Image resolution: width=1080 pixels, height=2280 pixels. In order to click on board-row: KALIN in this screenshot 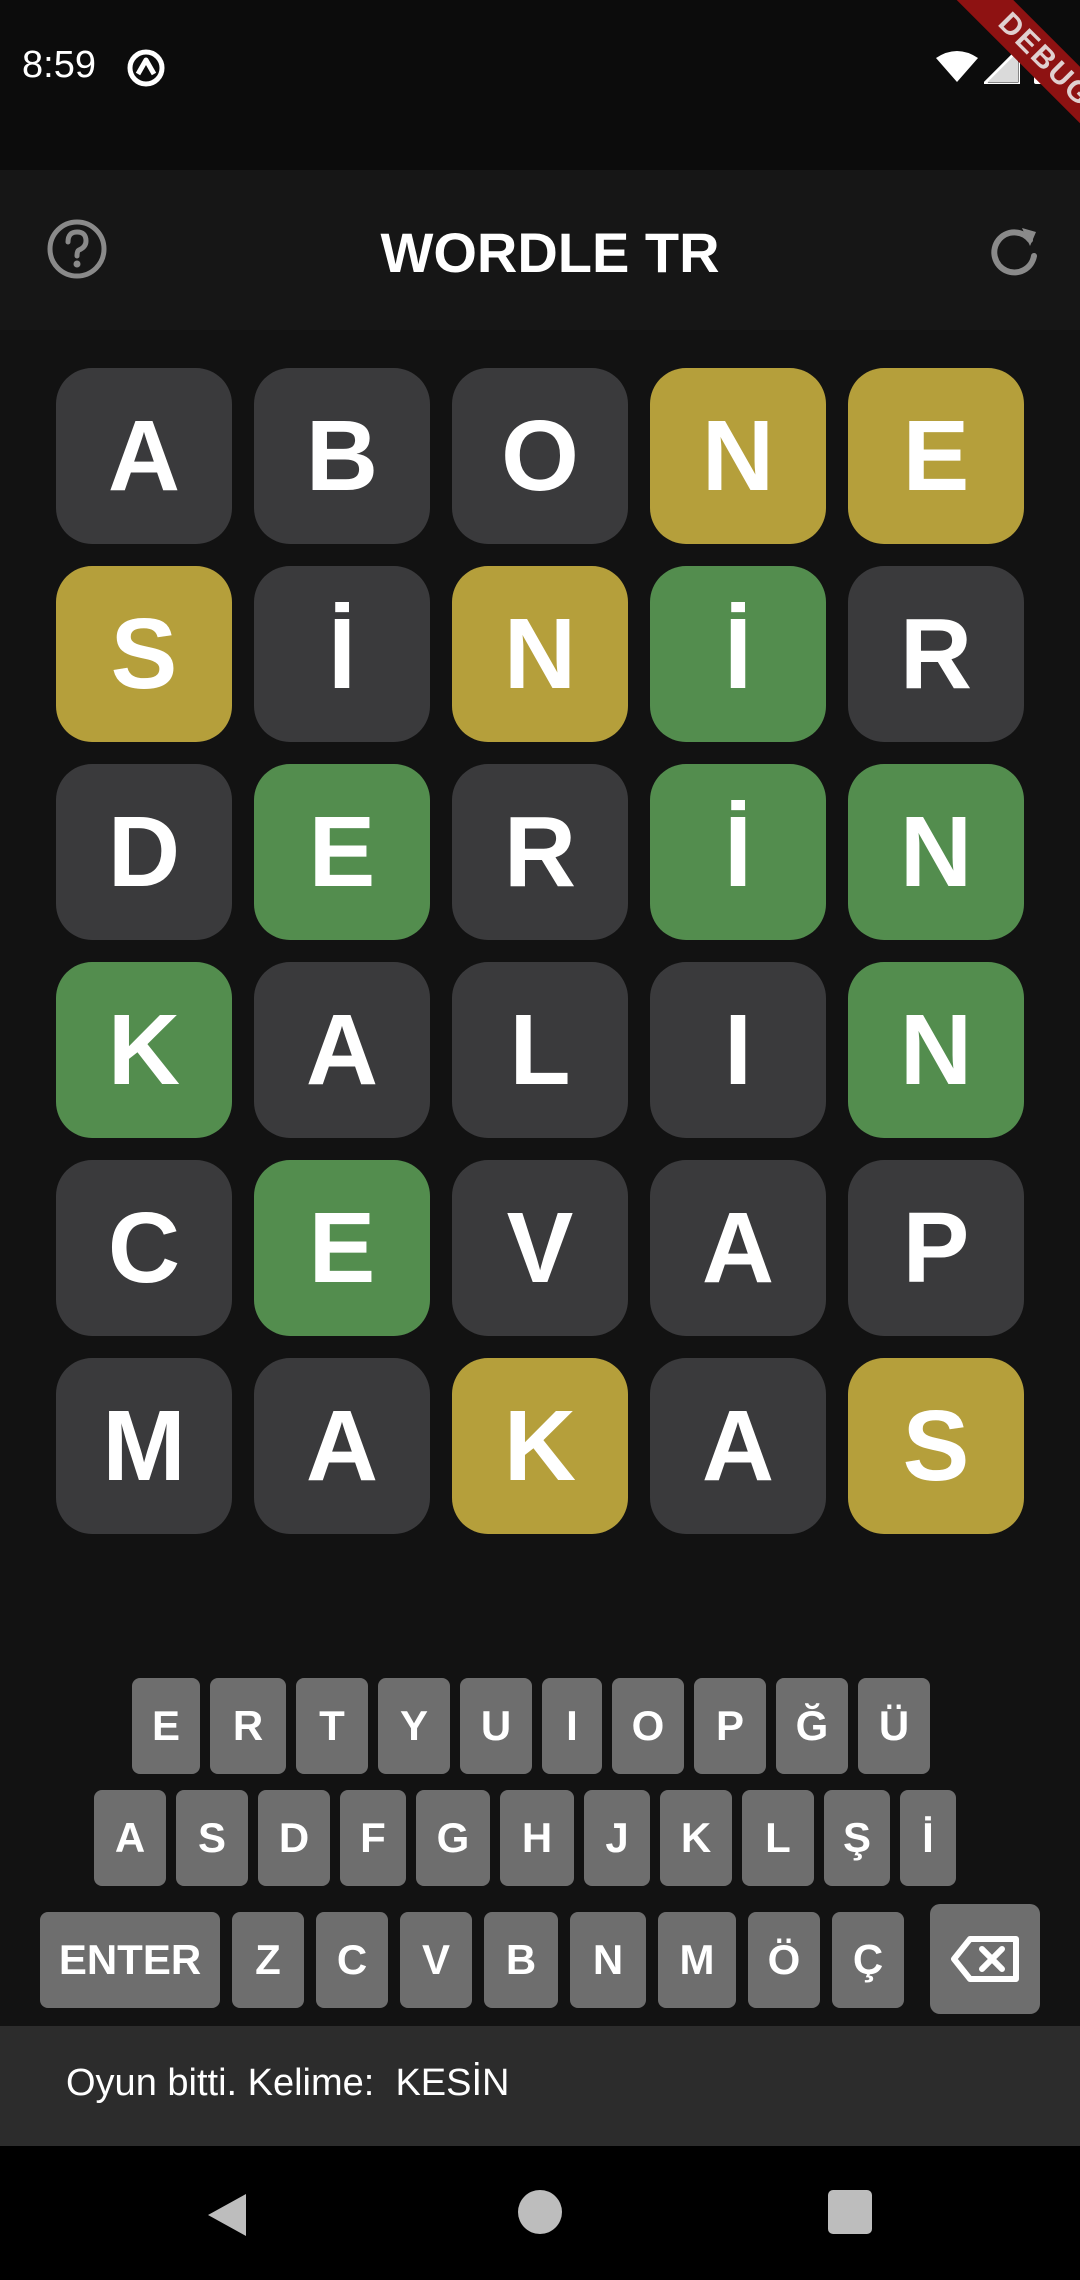, I will do `click(540, 1050)`.